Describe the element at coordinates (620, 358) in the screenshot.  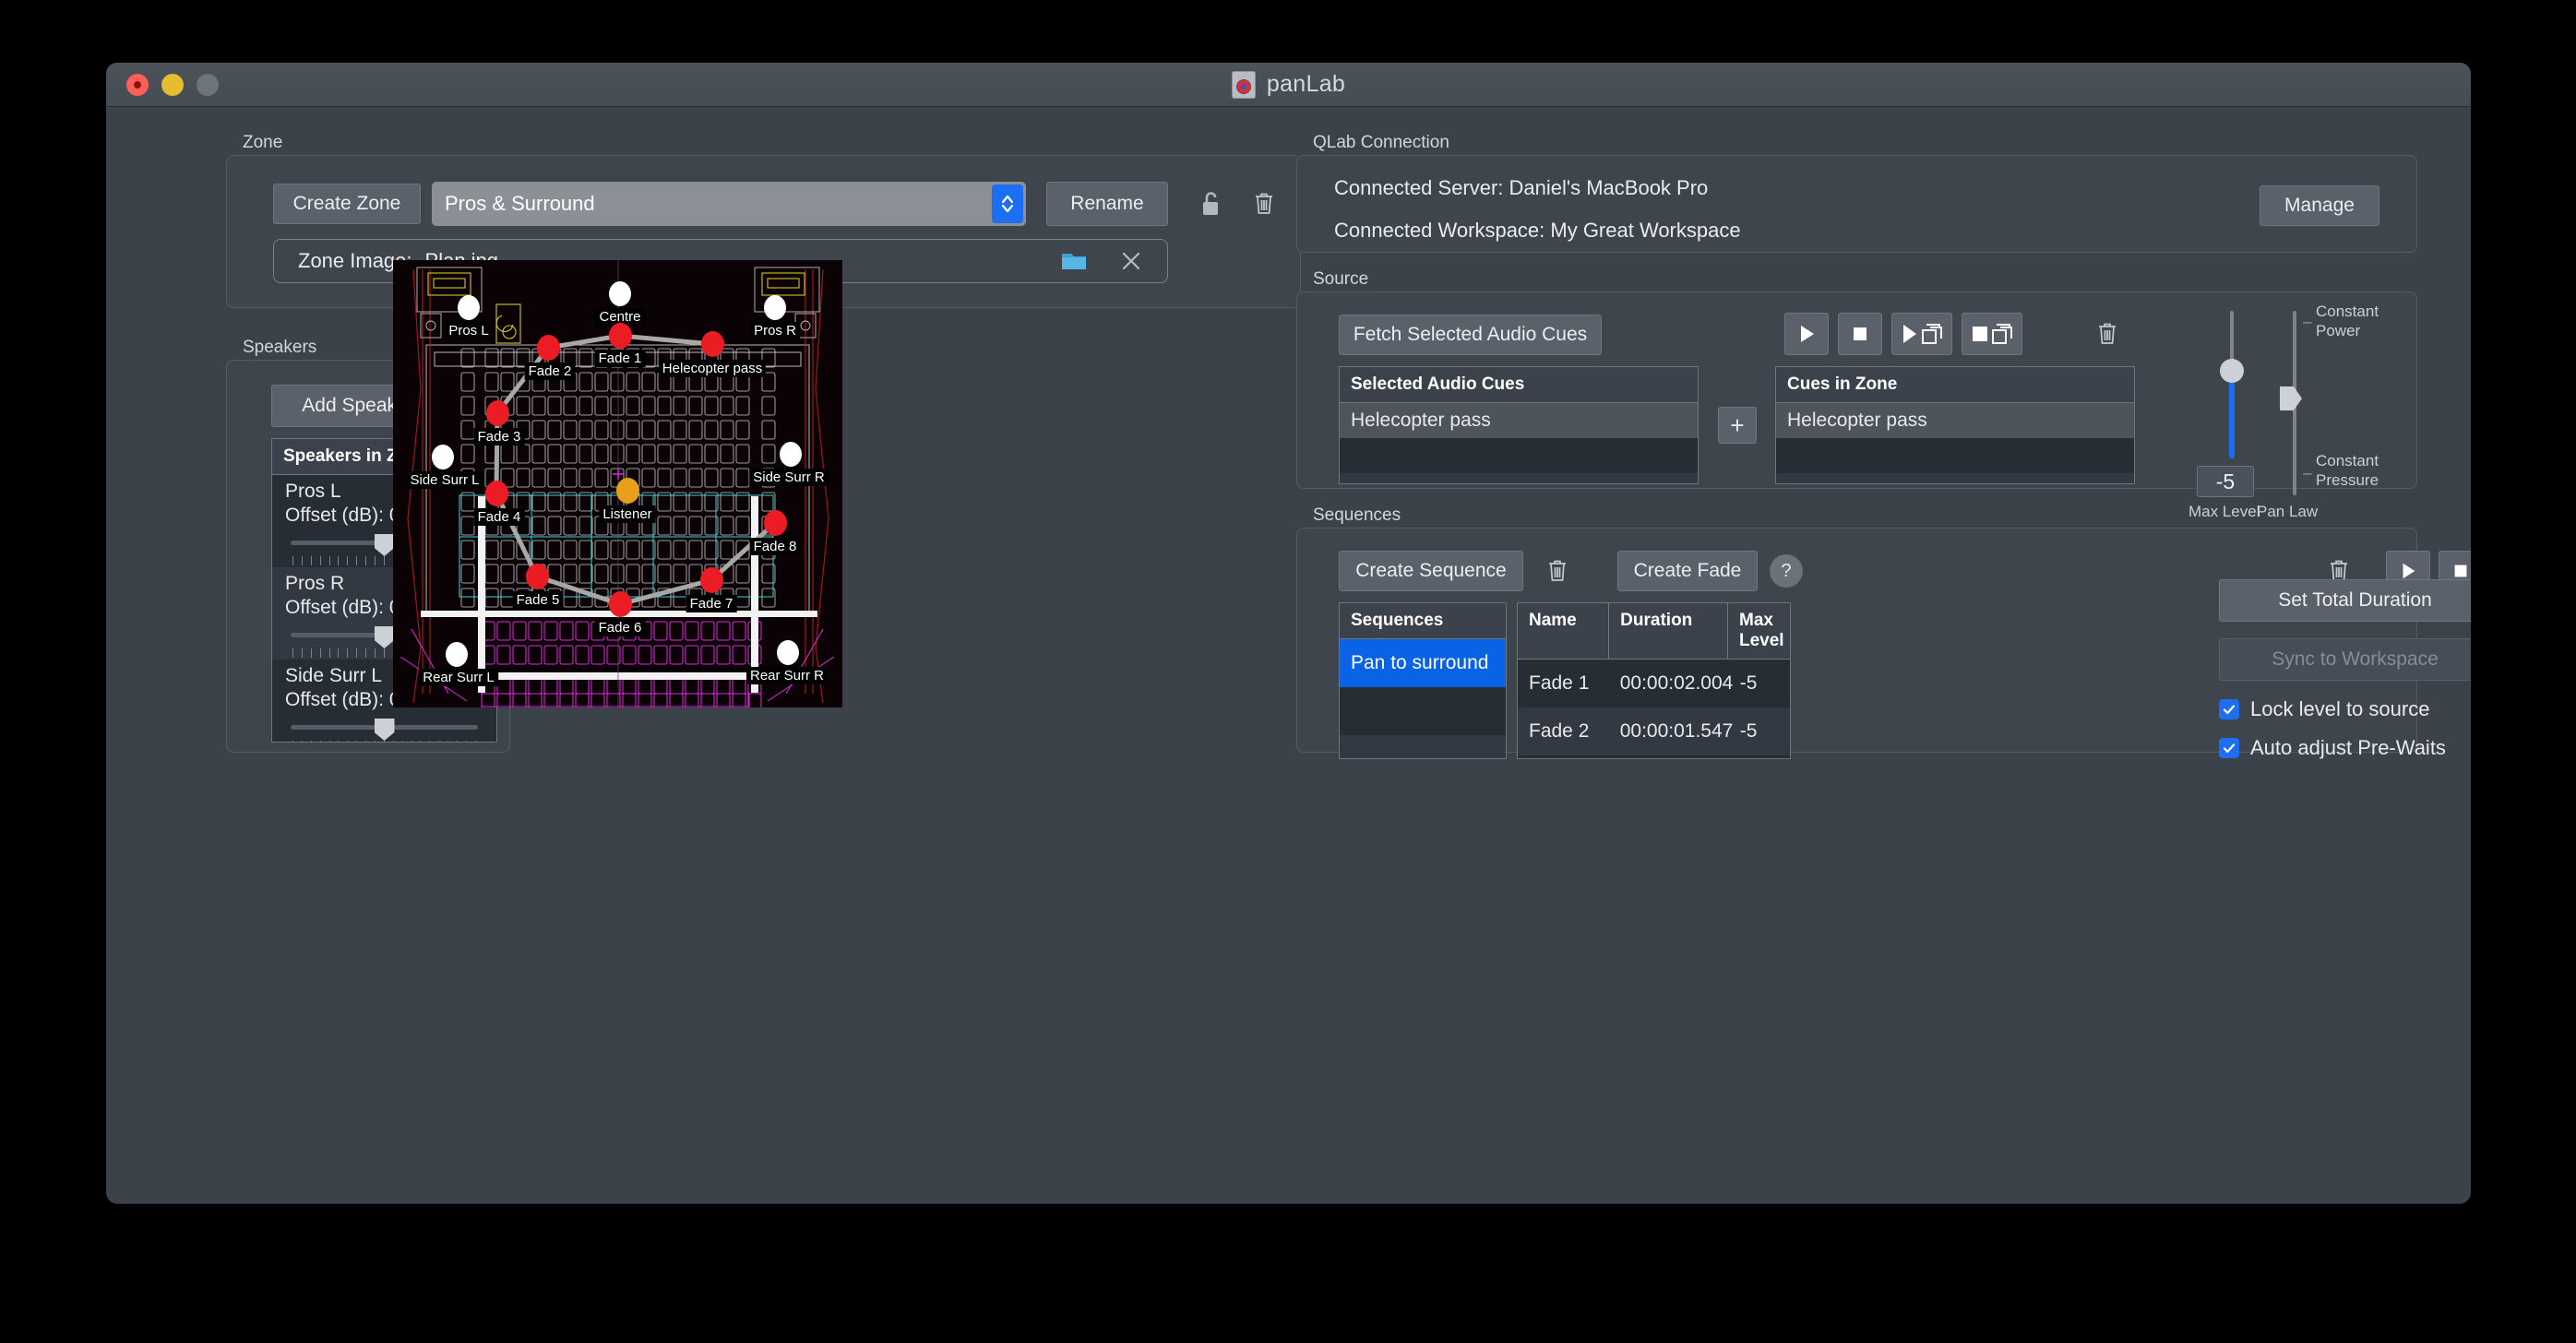
I see `plan-fade-label: Fade 1` at that location.